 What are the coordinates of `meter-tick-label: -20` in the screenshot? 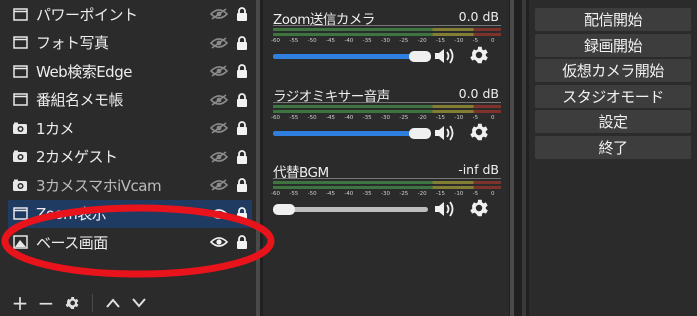 It's located at (422, 118).